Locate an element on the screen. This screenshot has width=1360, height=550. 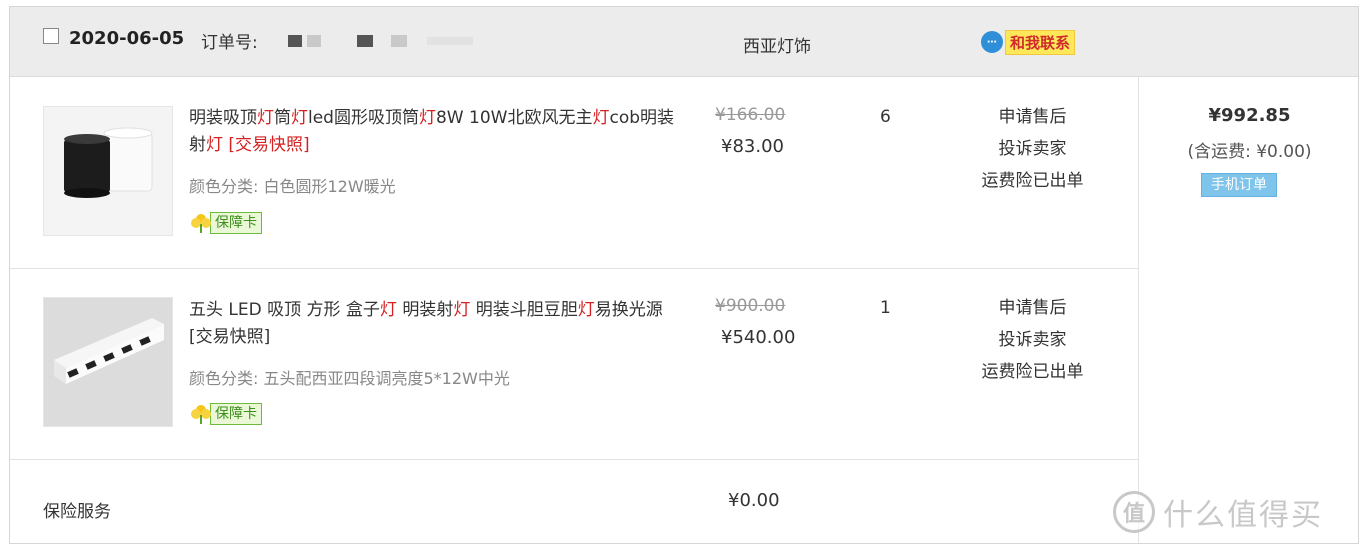
order-number-label: 订单号: is located at coordinates (229, 43).